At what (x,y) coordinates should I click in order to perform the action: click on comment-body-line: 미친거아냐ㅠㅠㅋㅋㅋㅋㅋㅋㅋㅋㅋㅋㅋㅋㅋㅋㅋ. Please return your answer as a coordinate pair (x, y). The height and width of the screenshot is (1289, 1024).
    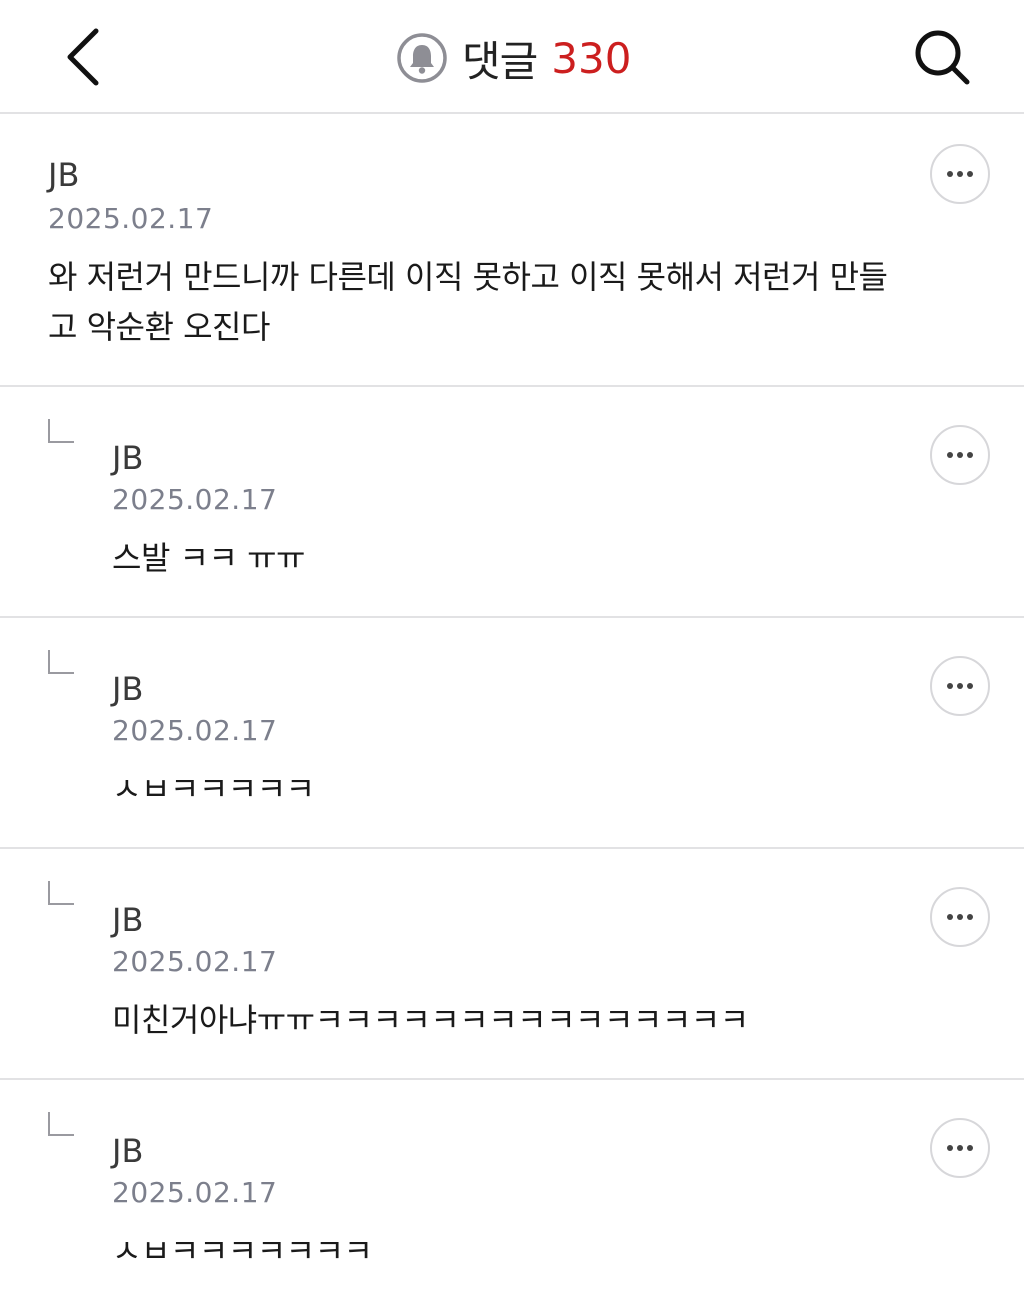
    Looking at the image, I should click on (430, 1020).